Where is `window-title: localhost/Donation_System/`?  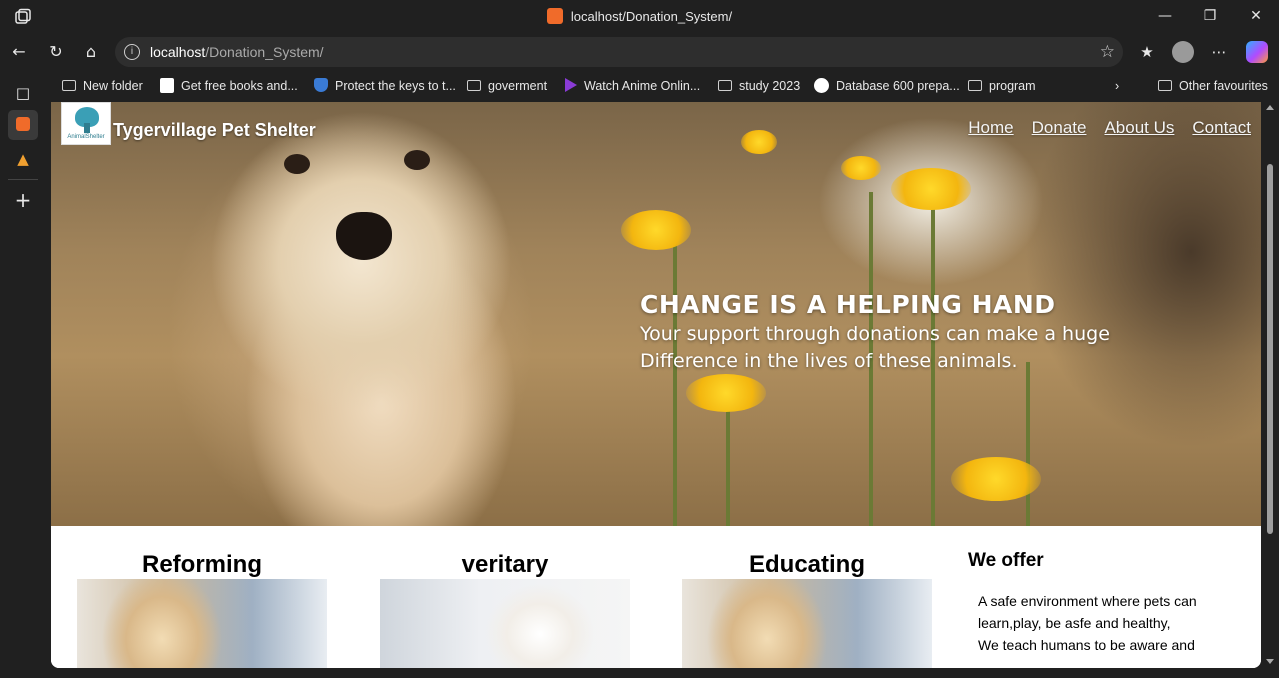 window-title: localhost/Donation_System/ is located at coordinates (639, 16).